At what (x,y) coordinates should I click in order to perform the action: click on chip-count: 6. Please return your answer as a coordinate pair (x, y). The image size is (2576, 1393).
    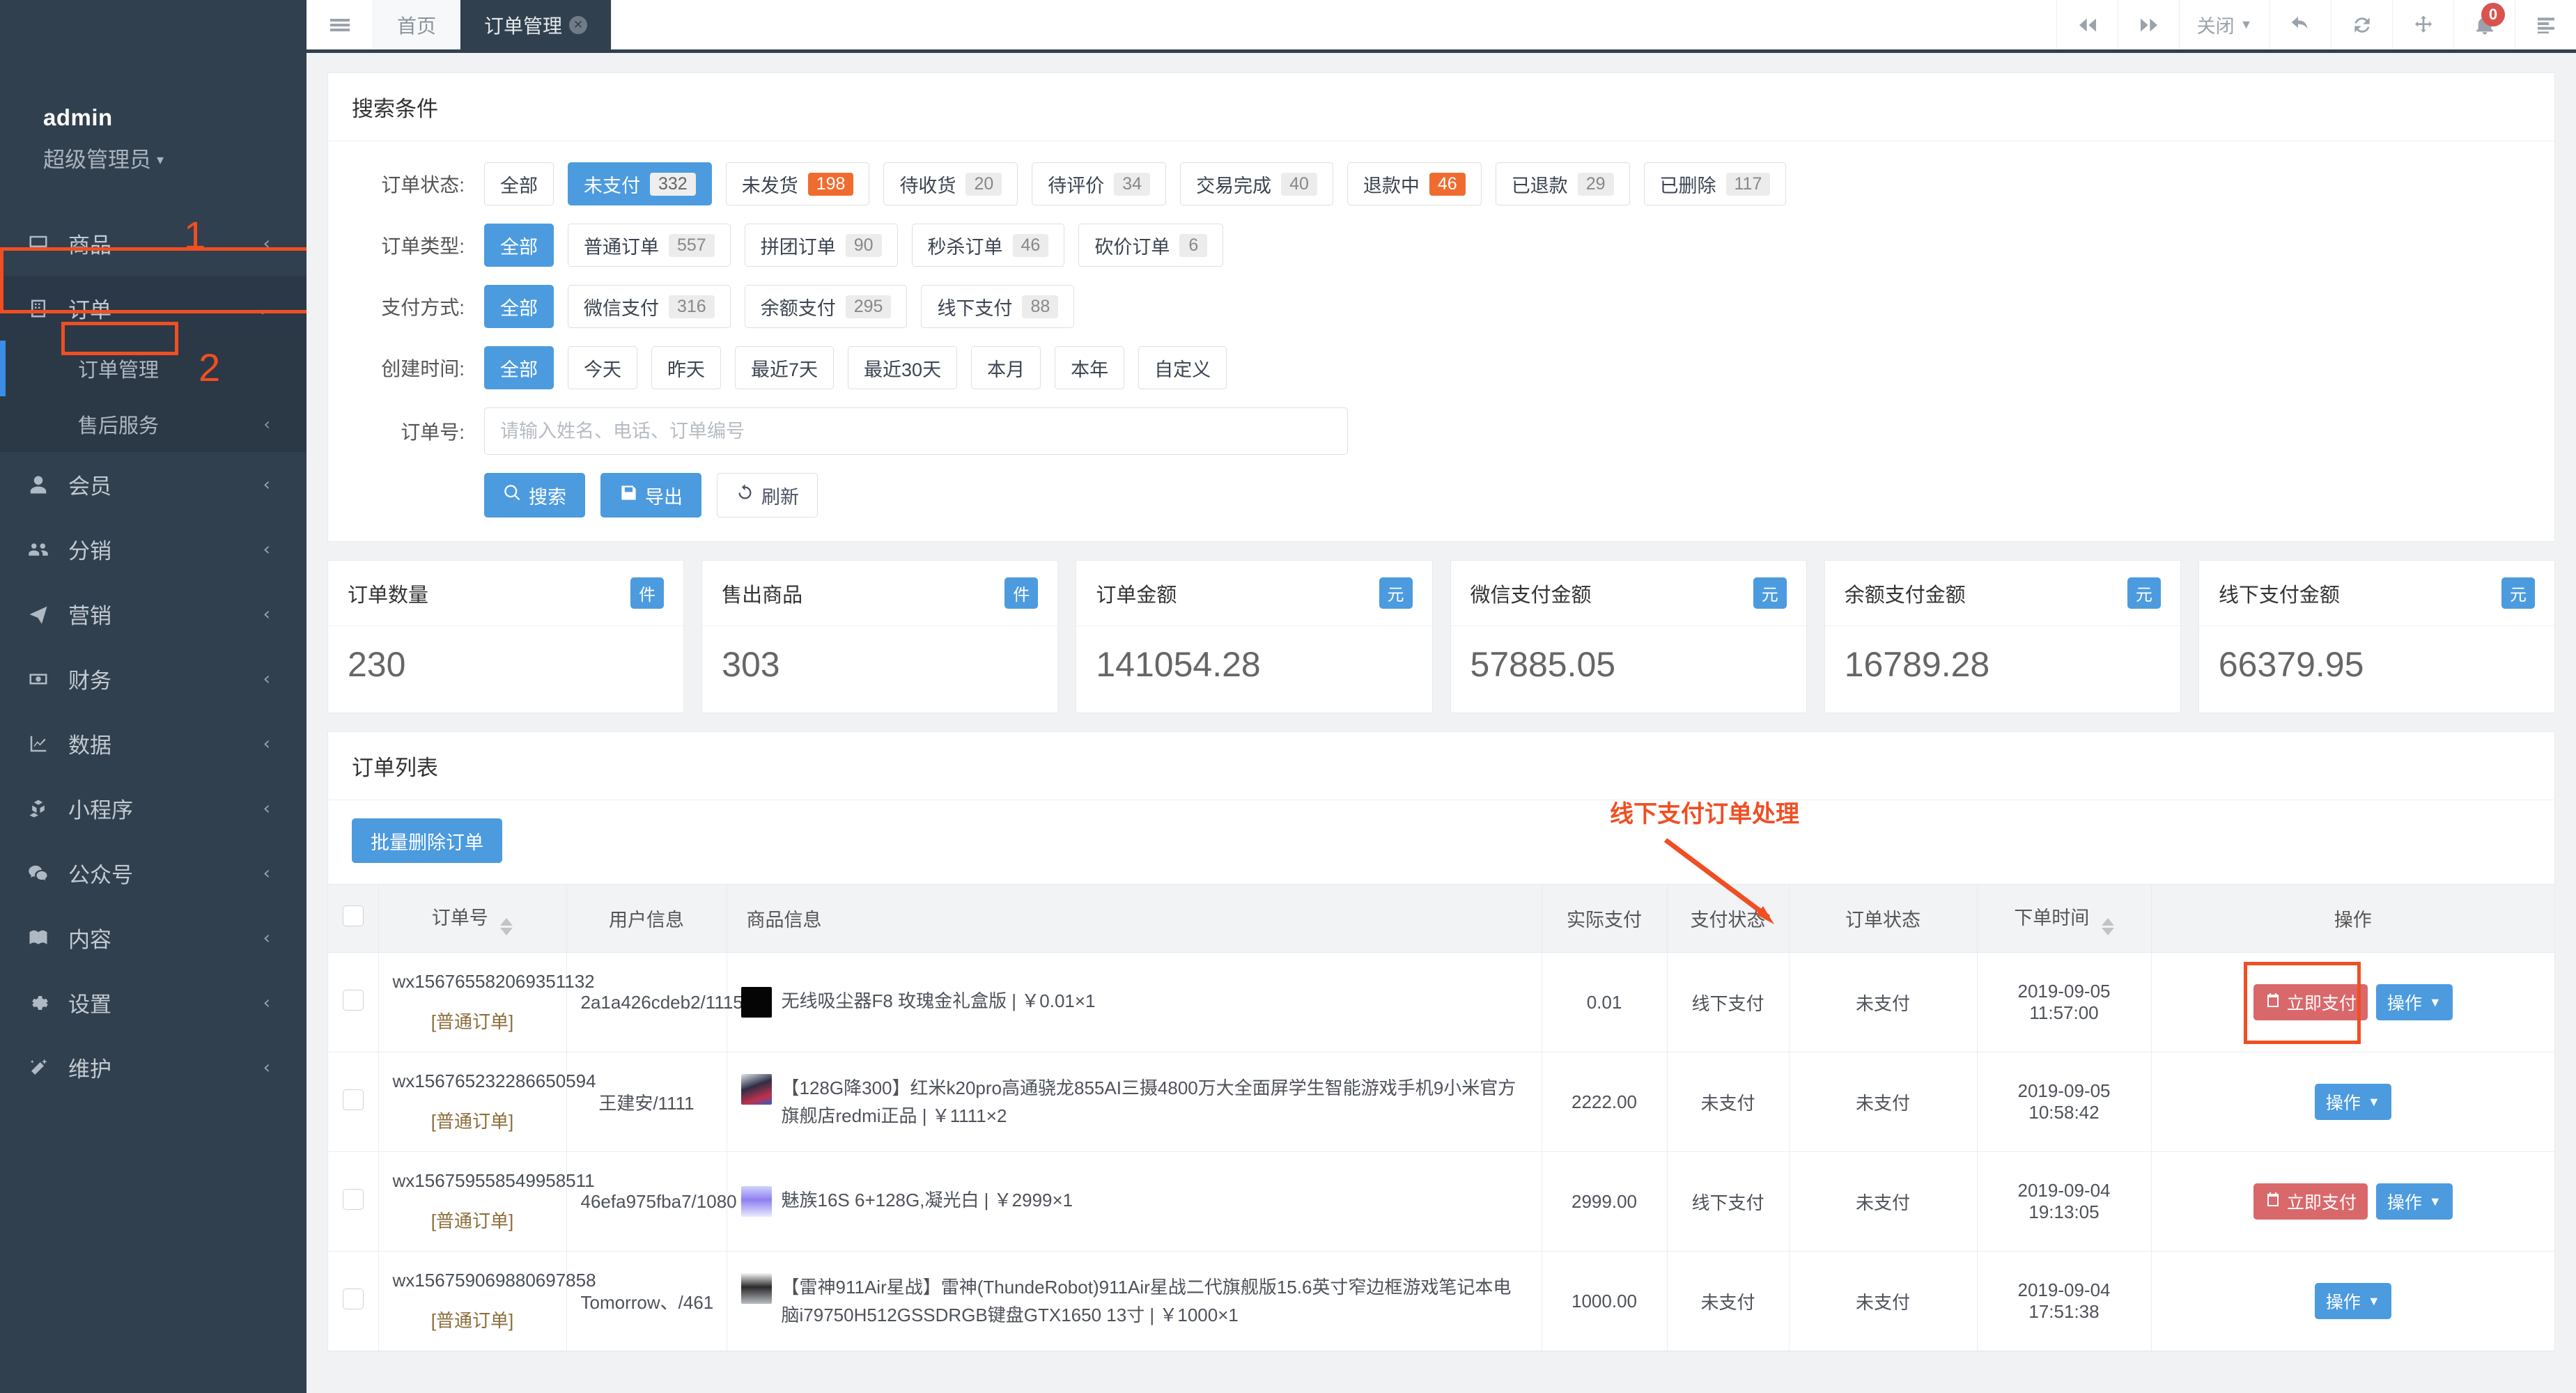
    Looking at the image, I should click on (1193, 245).